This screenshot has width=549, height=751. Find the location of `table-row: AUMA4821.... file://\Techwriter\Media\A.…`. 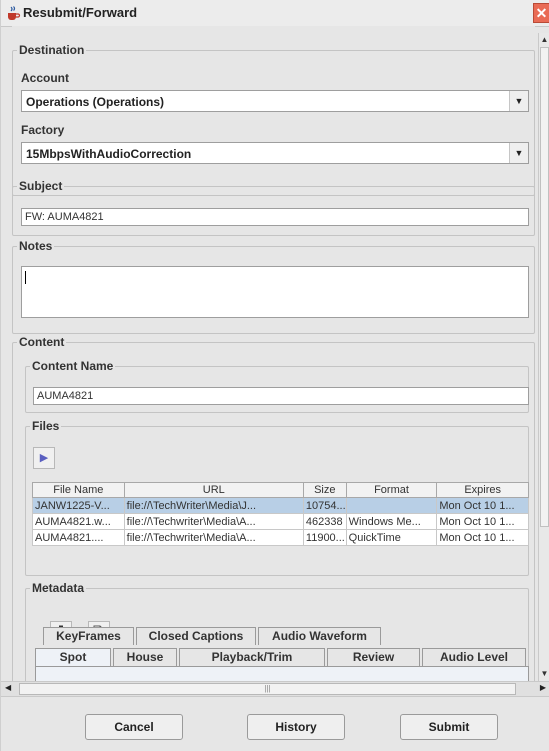

table-row: AUMA4821.... file://\Techwriter\Media\A.… is located at coordinates (280, 537).